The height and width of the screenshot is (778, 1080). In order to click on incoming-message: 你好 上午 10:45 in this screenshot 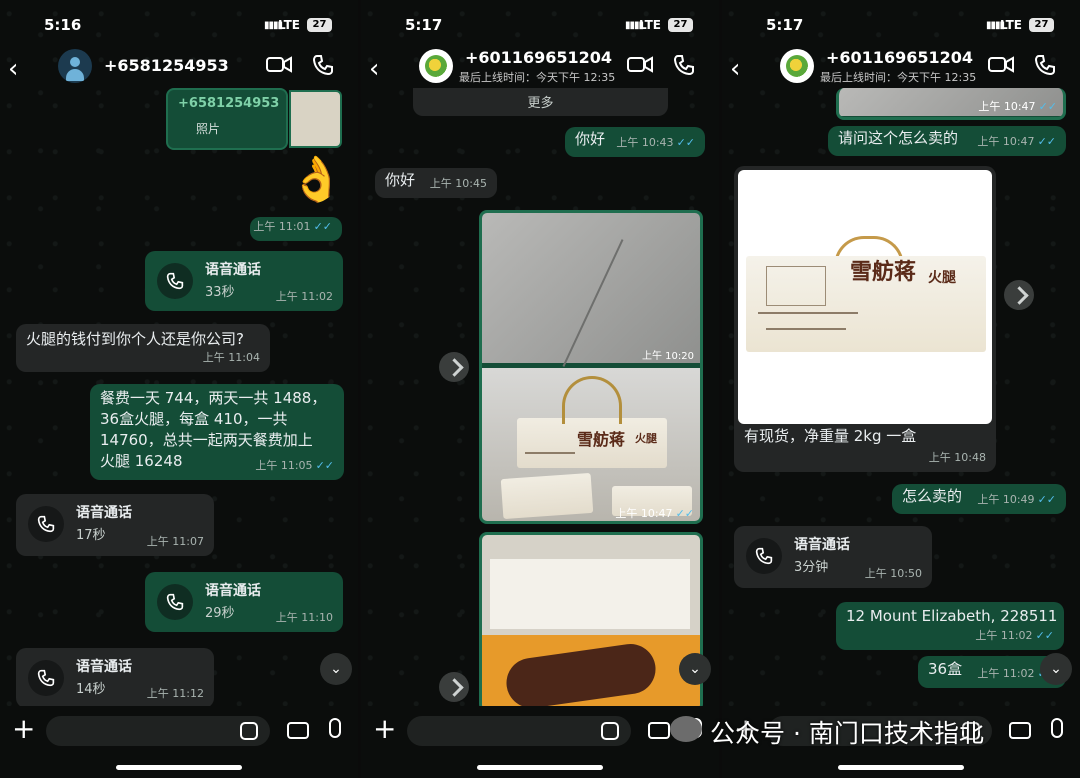, I will do `click(436, 183)`.